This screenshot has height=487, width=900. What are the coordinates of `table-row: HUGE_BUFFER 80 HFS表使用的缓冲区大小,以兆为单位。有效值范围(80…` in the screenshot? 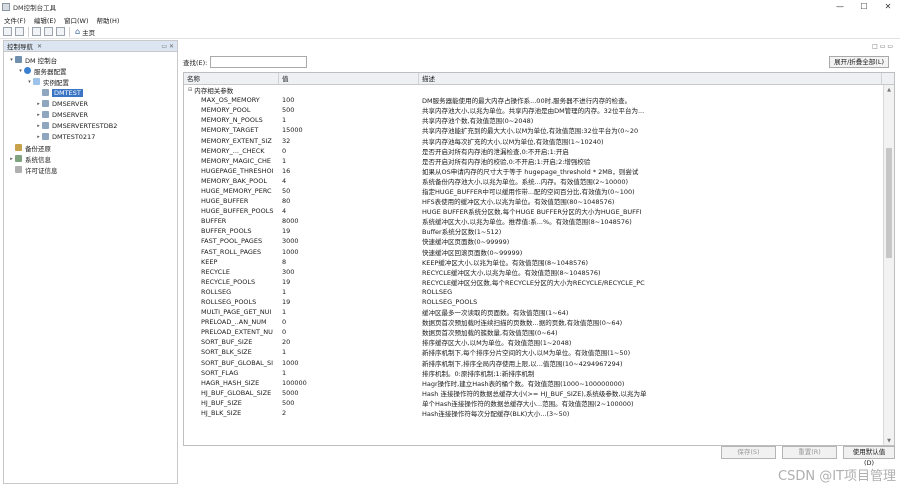 It's located at (539, 201).